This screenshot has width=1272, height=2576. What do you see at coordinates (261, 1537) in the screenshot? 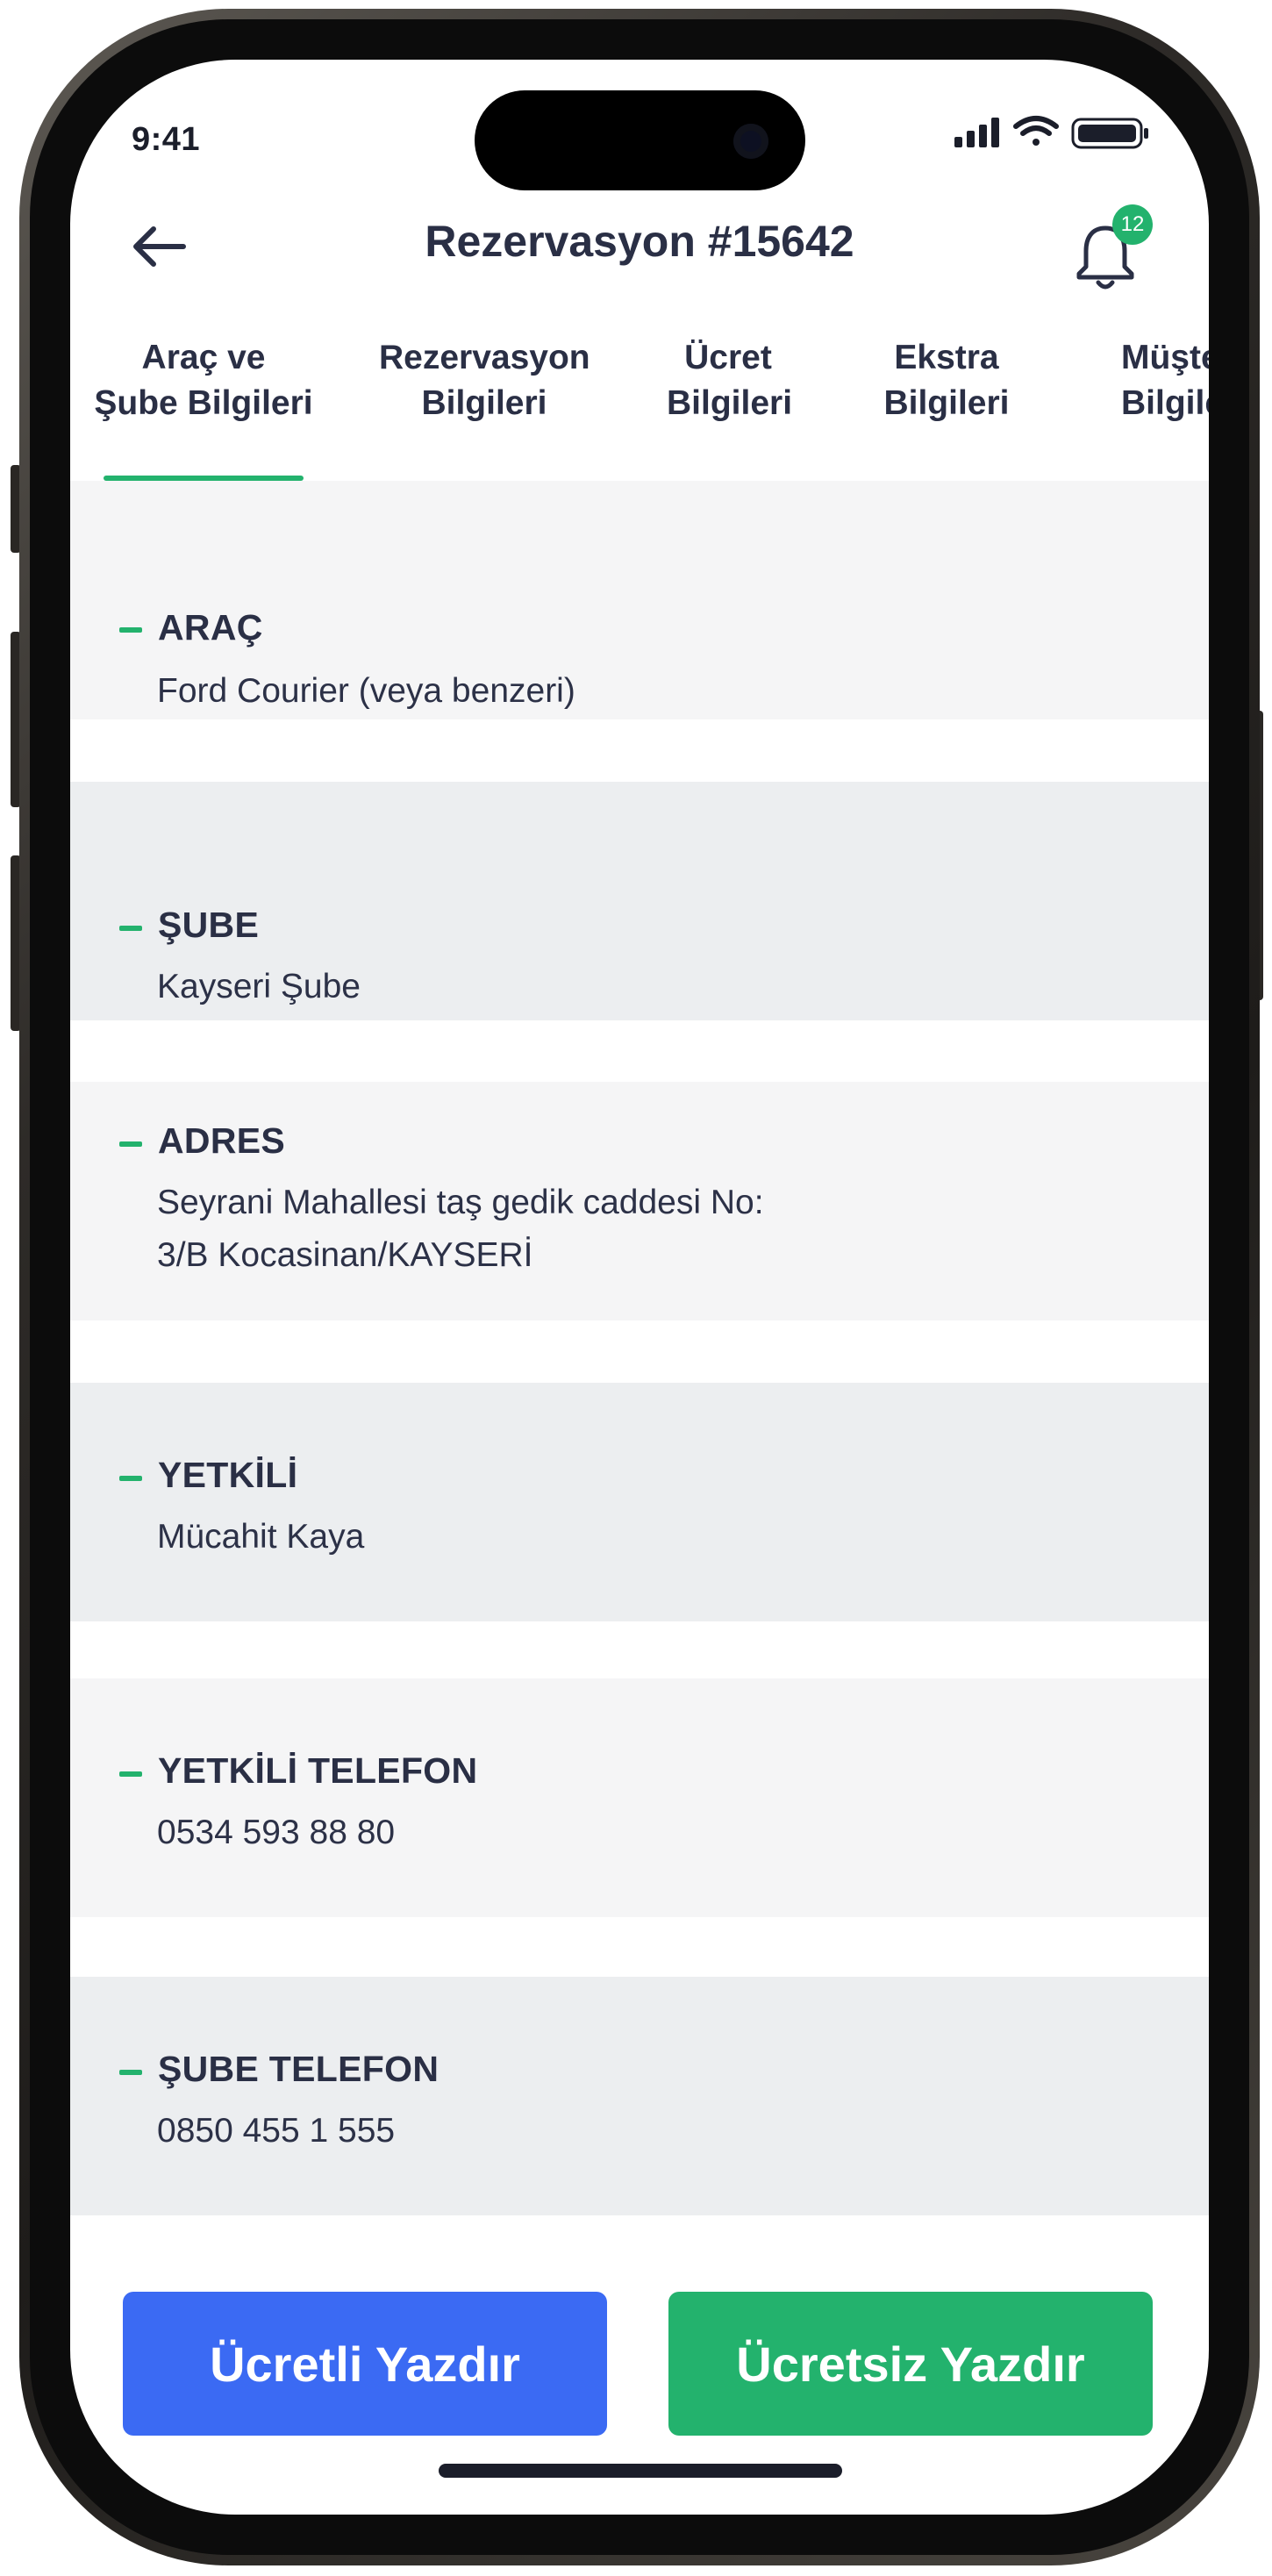
I see `section-value: Mücahit Kaya` at bounding box center [261, 1537].